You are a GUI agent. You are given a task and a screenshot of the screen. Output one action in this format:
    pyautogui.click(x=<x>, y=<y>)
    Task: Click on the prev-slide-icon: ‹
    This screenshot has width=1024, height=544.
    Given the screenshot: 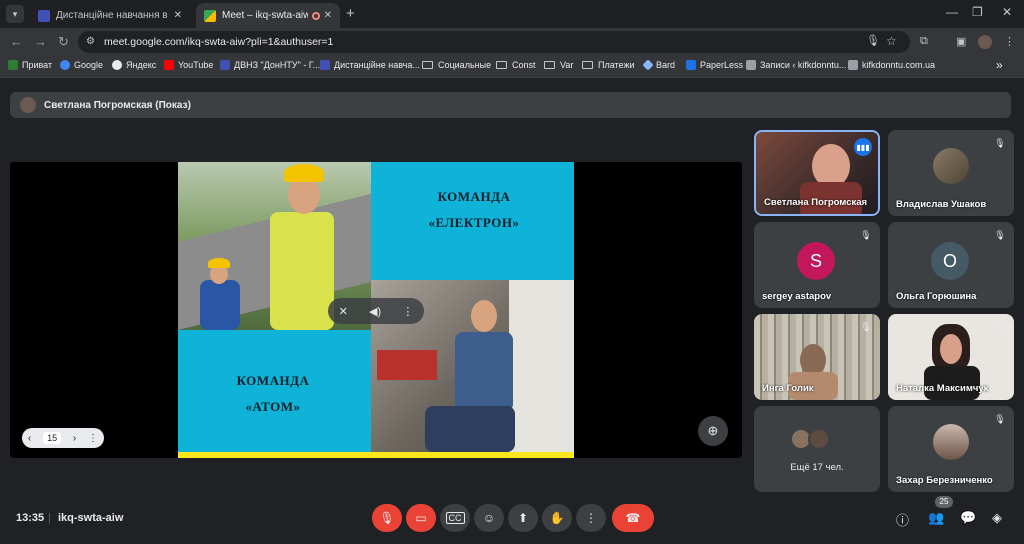 What is the action you would take?
    pyautogui.click(x=29, y=438)
    